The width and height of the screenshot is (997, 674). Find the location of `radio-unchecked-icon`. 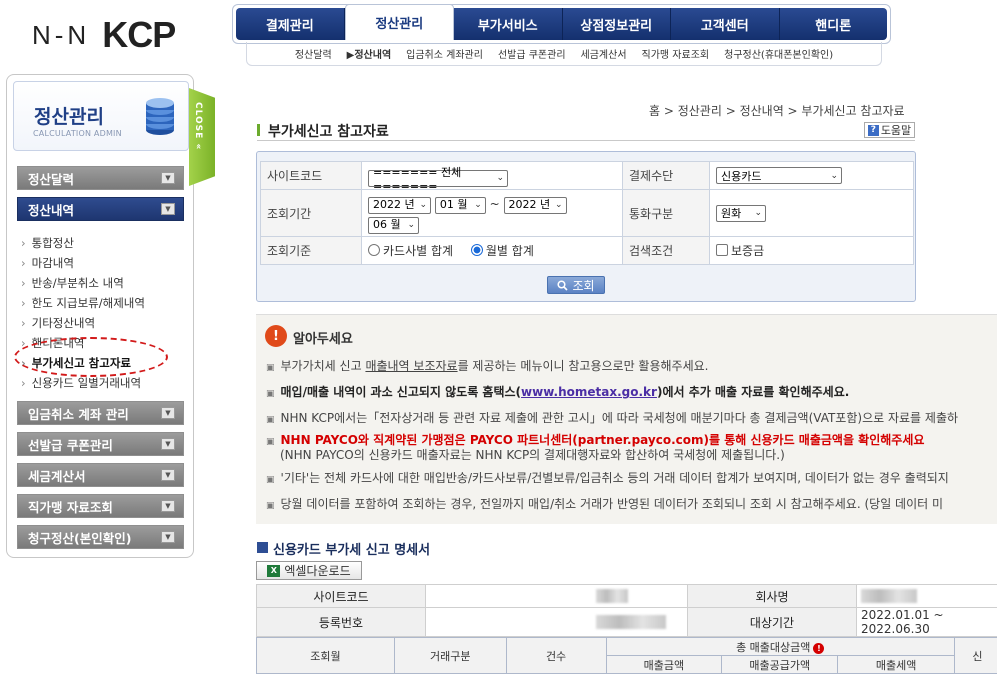

radio-unchecked-icon is located at coordinates (374, 250).